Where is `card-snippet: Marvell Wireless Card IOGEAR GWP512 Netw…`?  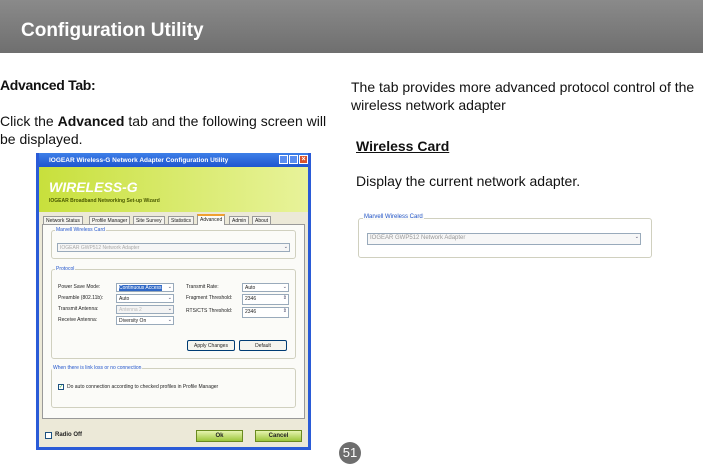 card-snippet: Marvell Wireless Card IOGEAR GWP512 Netw… is located at coordinates (505, 236).